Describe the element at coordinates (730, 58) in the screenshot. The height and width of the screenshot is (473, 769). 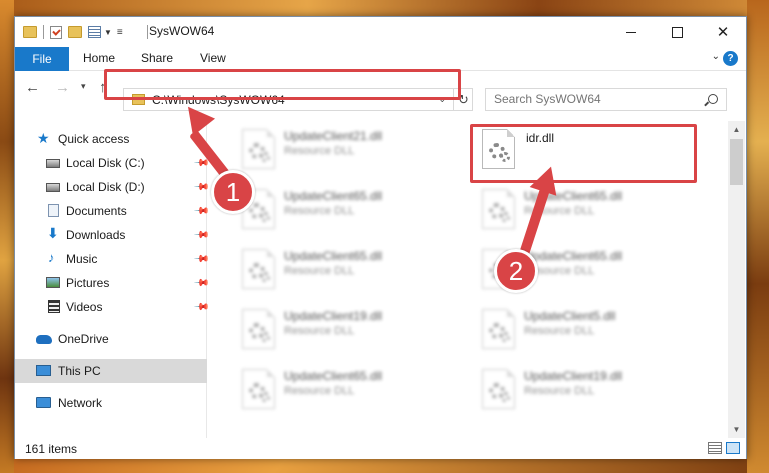
I see `help-icon: ?` at that location.